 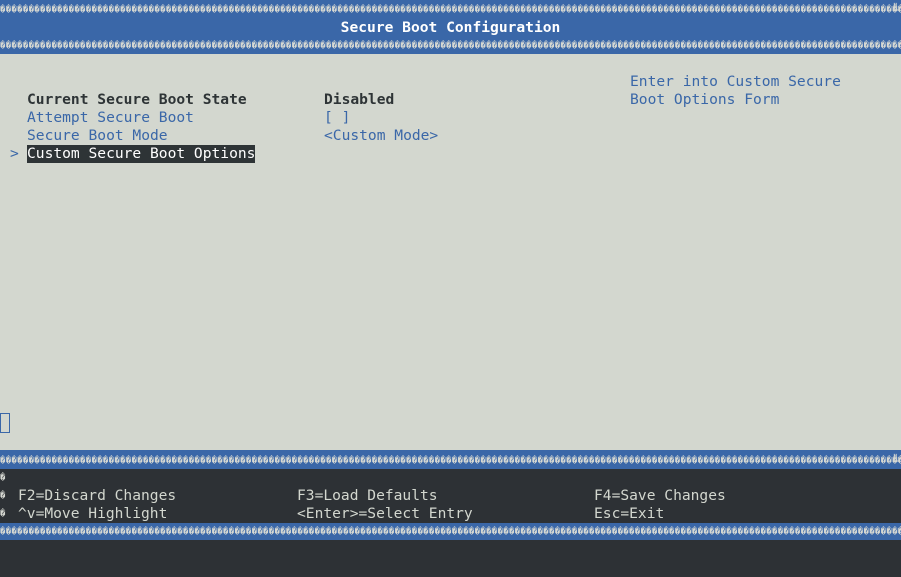 I want to click on footer-corner-glyph: ╙, so click(x=895, y=461).